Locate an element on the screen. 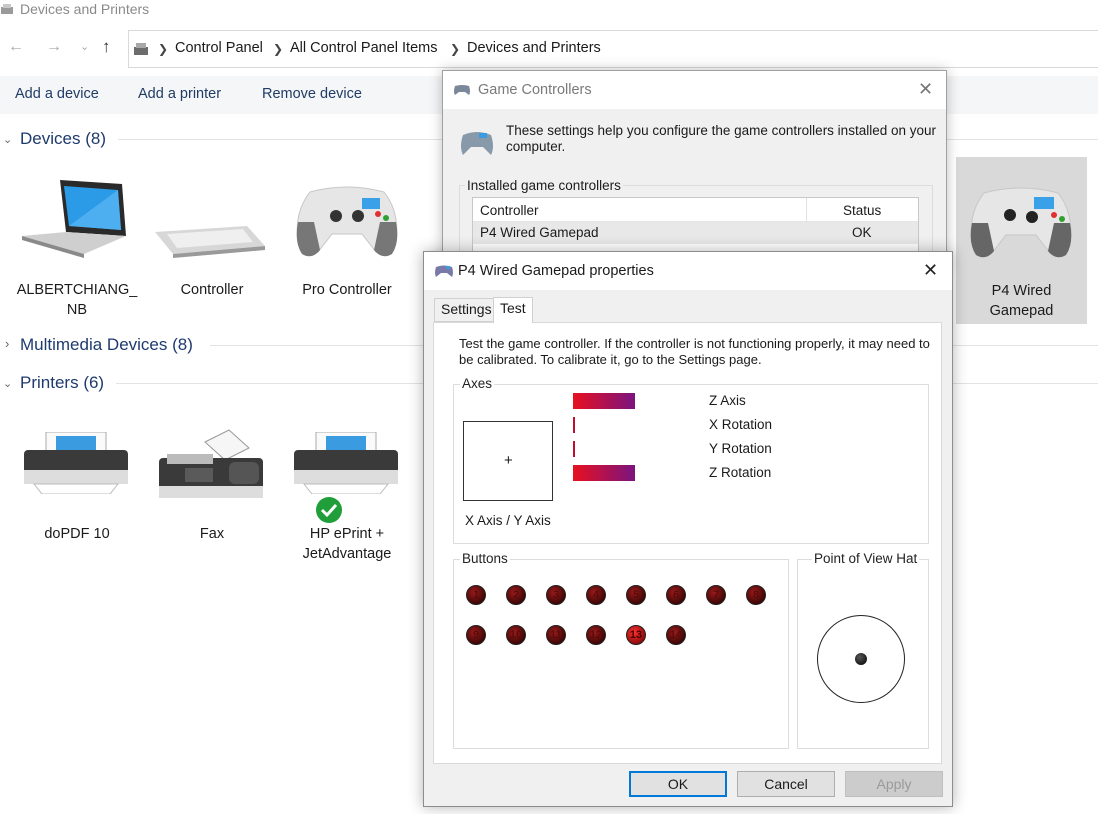  list-header: Controller Status is located at coordinates (695, 210).